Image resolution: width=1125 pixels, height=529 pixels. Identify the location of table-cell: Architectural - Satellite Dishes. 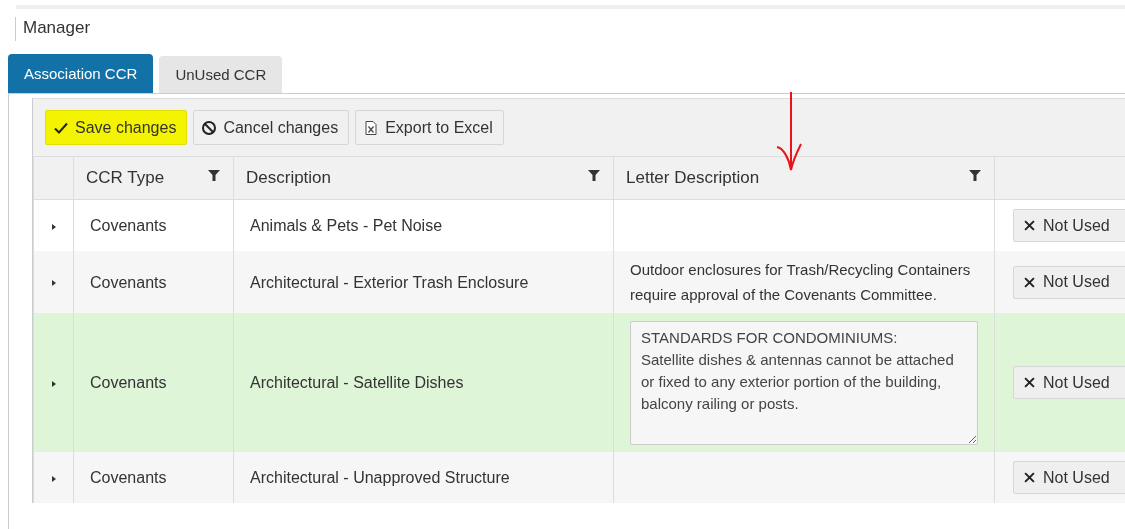
(357, 382).